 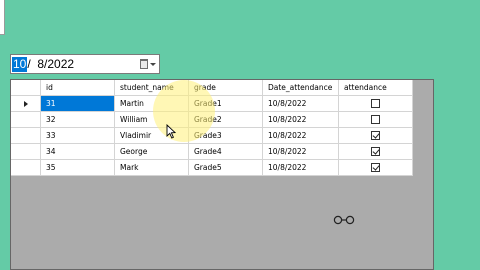 I want to click on cell-id: 35, so click(x=78, y=168).